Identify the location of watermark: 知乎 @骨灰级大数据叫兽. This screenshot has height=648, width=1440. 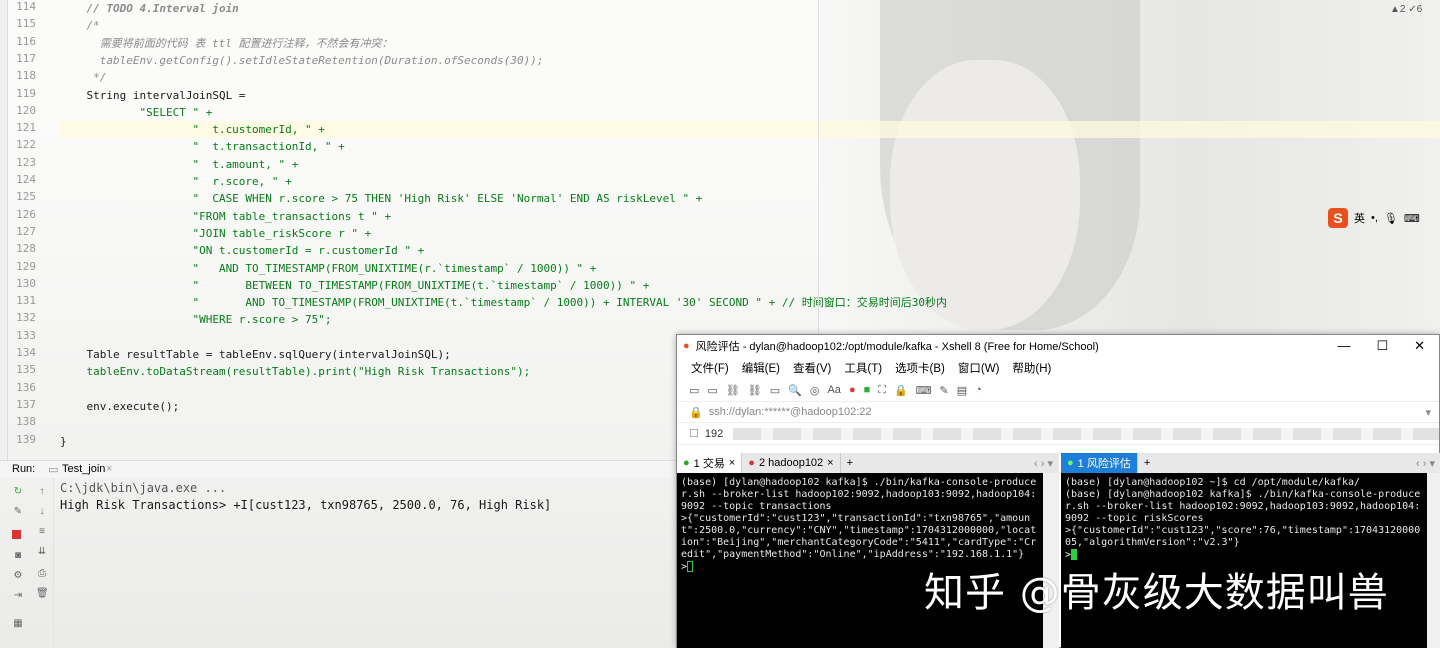
(1156, 593).